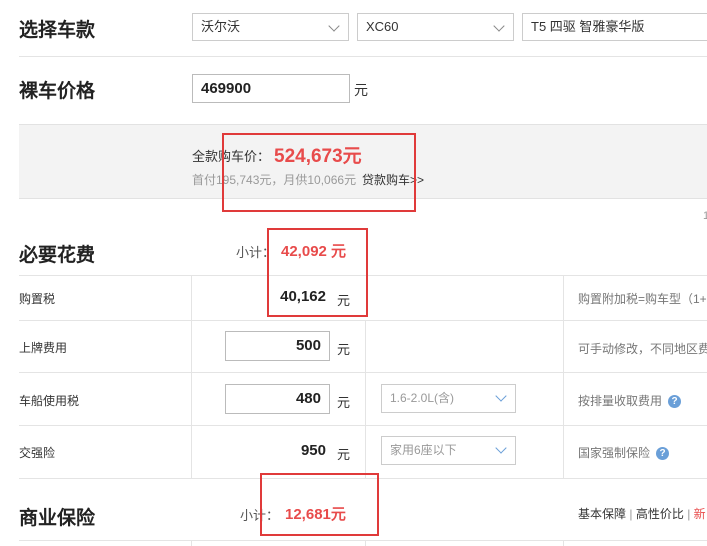 The height and width of the screenshot is (546, 707). What do you see at coordinates (313, 450) in the screenshot?
I see `compulsory-insurance-value: 950` at bounding box center [313, 450].